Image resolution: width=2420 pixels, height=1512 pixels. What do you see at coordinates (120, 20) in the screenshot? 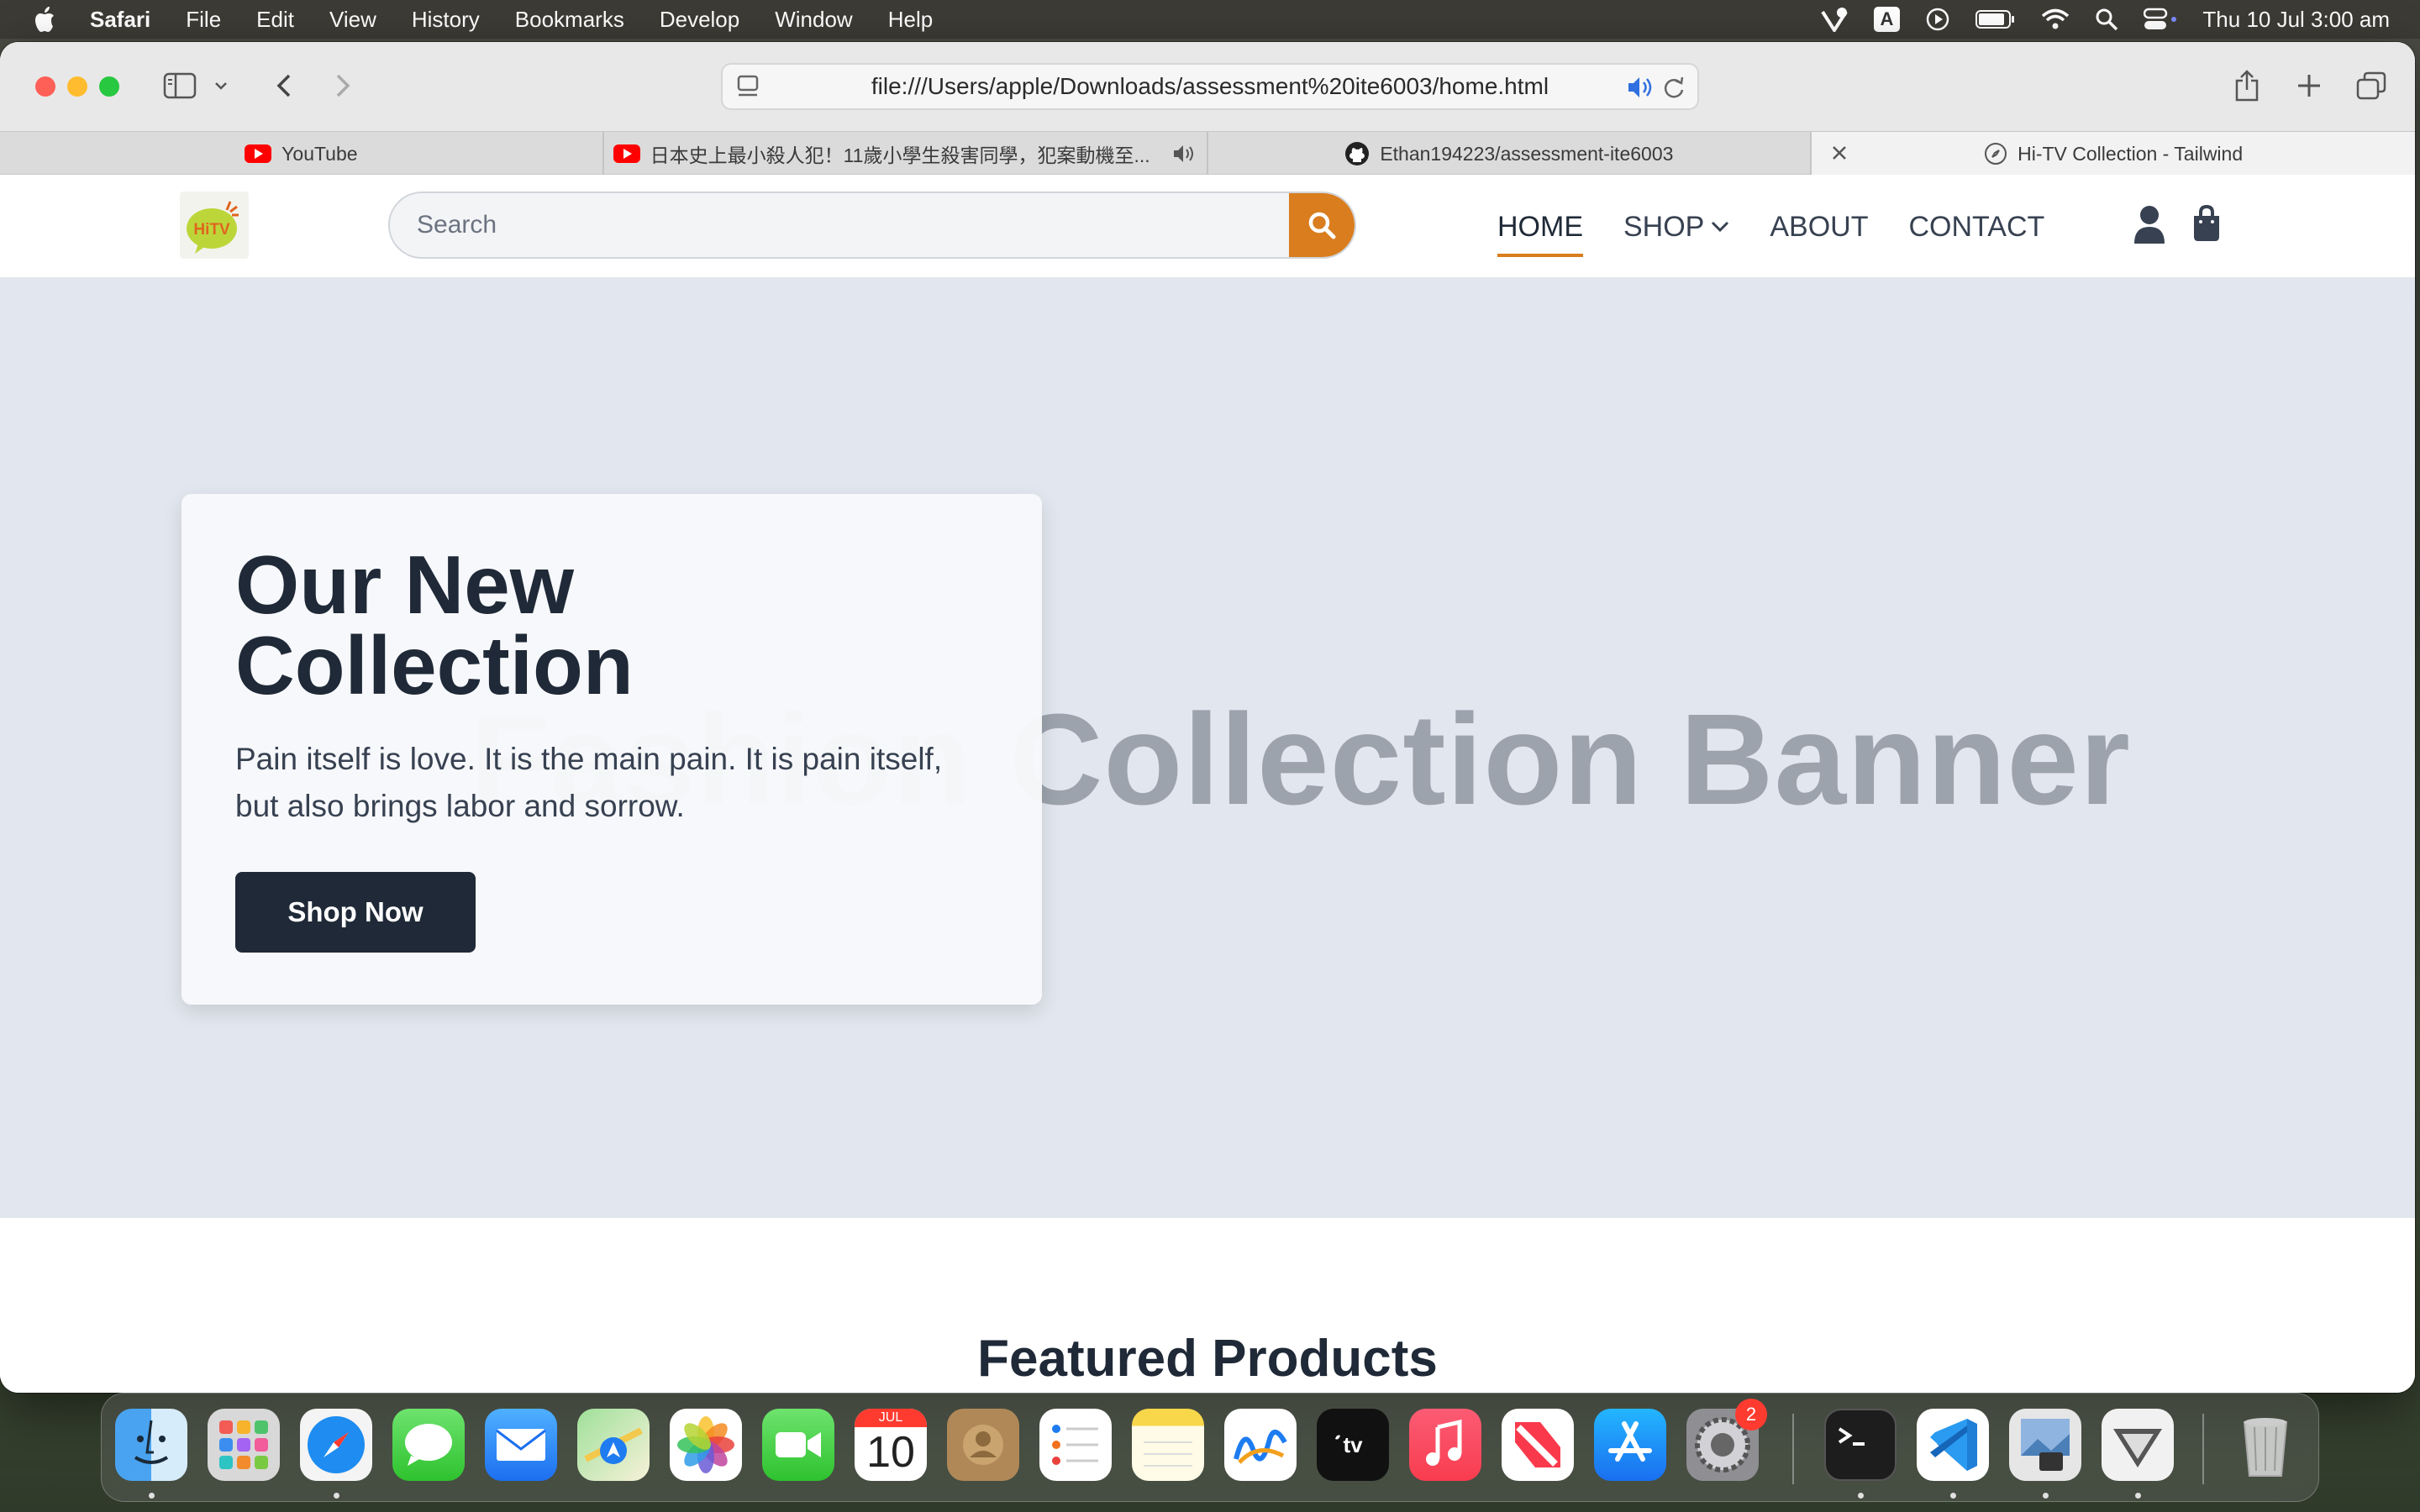
I see `menu-app-name: Safari` at bounding box center [120, 20].